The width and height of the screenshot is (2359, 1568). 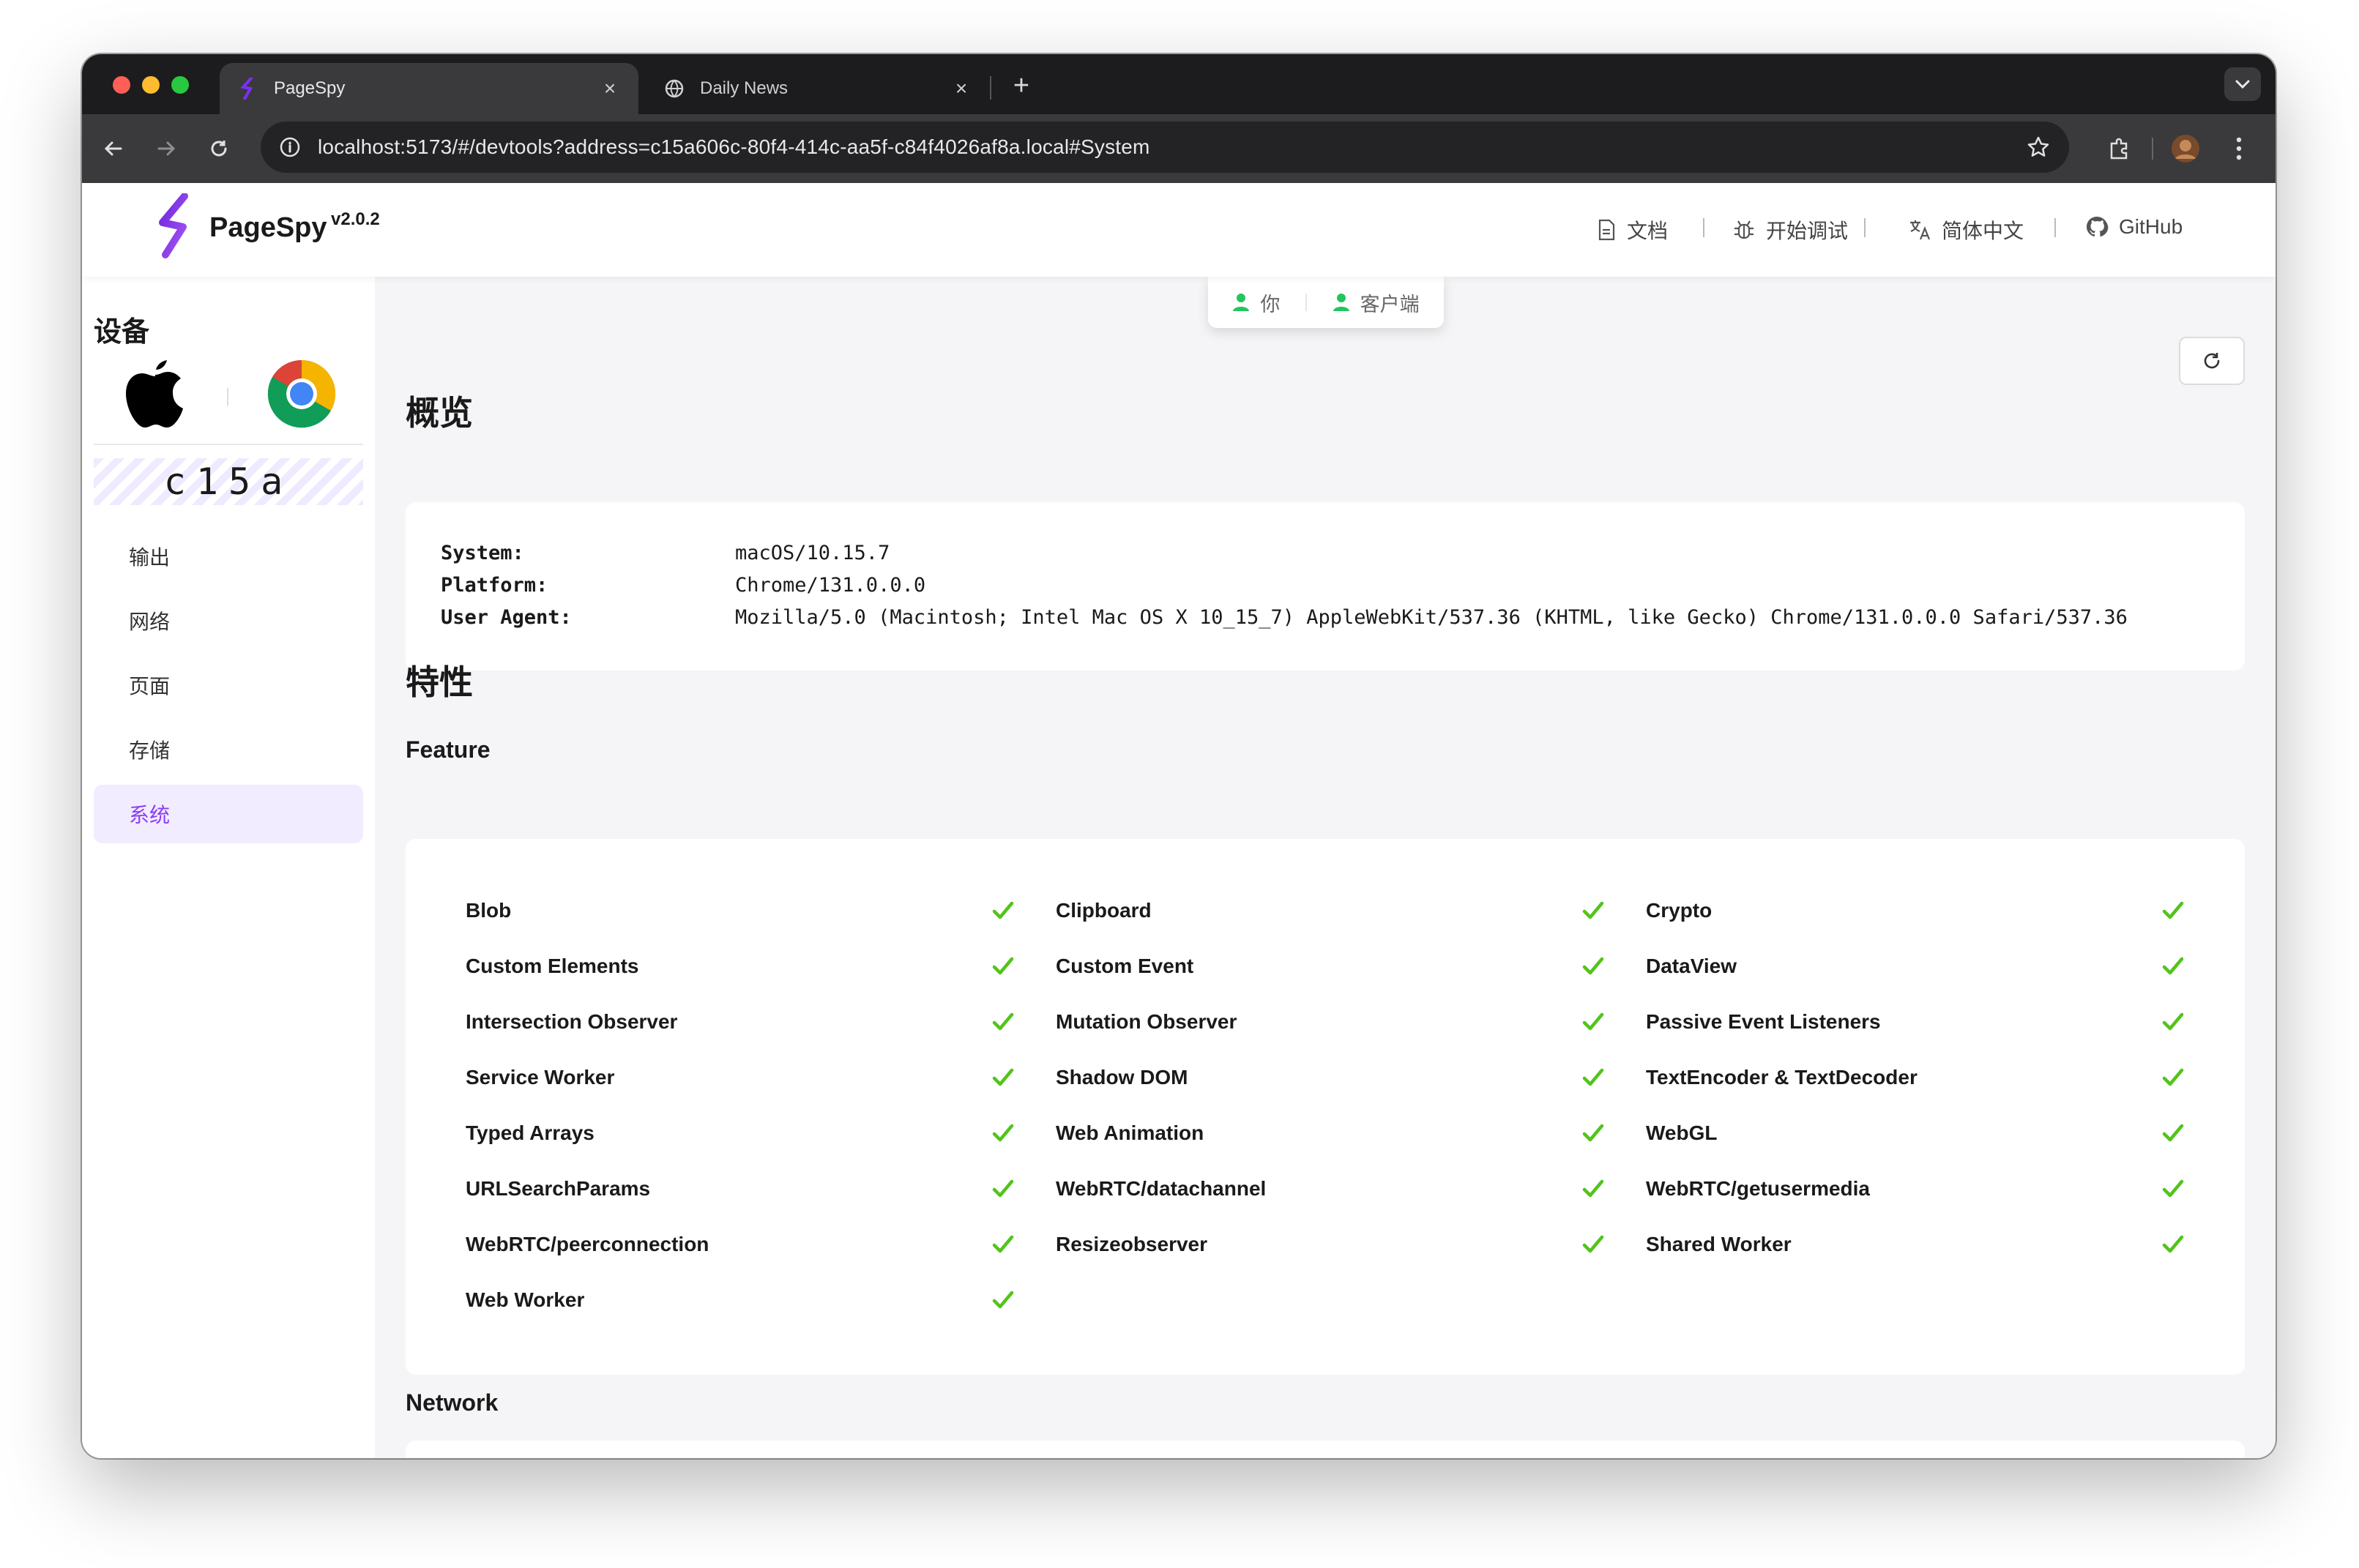 I want to click on feature-item: WebRTC/peerconnection, so click(x=761, y=1244).